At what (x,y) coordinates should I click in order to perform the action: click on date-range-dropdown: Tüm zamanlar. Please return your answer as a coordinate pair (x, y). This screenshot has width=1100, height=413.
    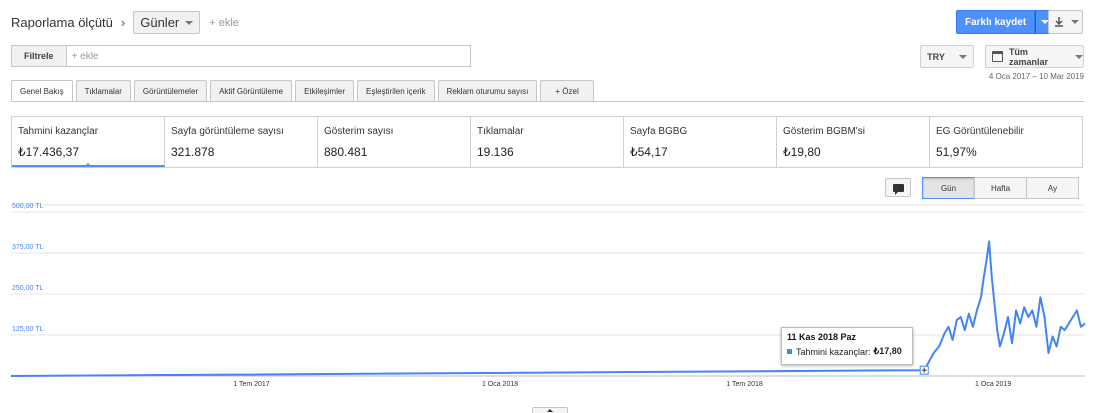
    Looking at the image, I should click on (1034, 56).